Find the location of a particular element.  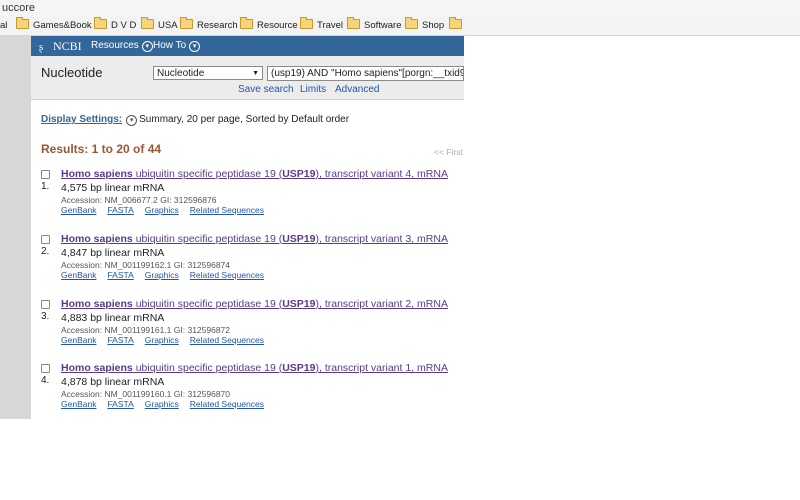

bookmark-travel: Travel is located at coordinates (321, 26).